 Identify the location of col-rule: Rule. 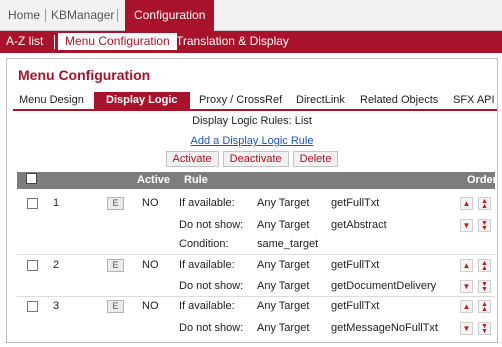
(196, 180).